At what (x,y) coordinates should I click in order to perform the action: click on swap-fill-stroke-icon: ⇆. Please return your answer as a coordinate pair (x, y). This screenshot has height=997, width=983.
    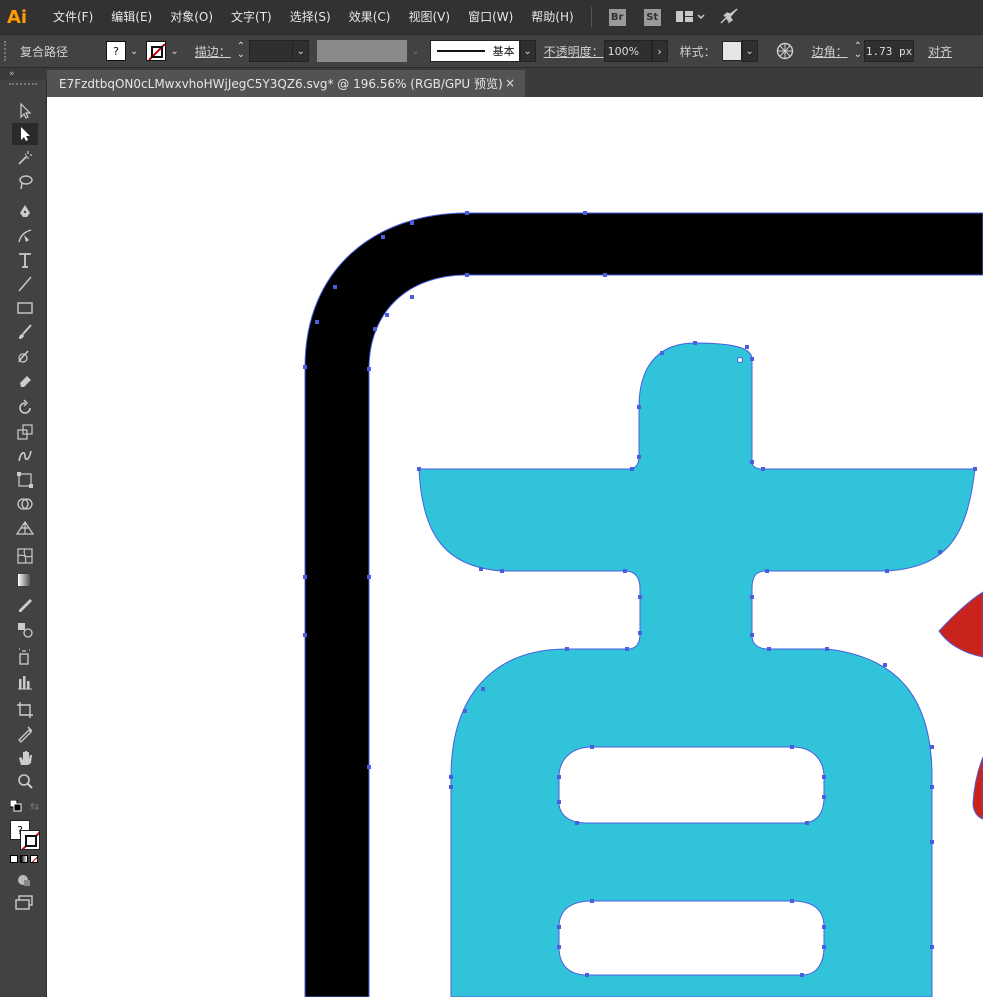
    Looking at the image, I should click on (34, 806).